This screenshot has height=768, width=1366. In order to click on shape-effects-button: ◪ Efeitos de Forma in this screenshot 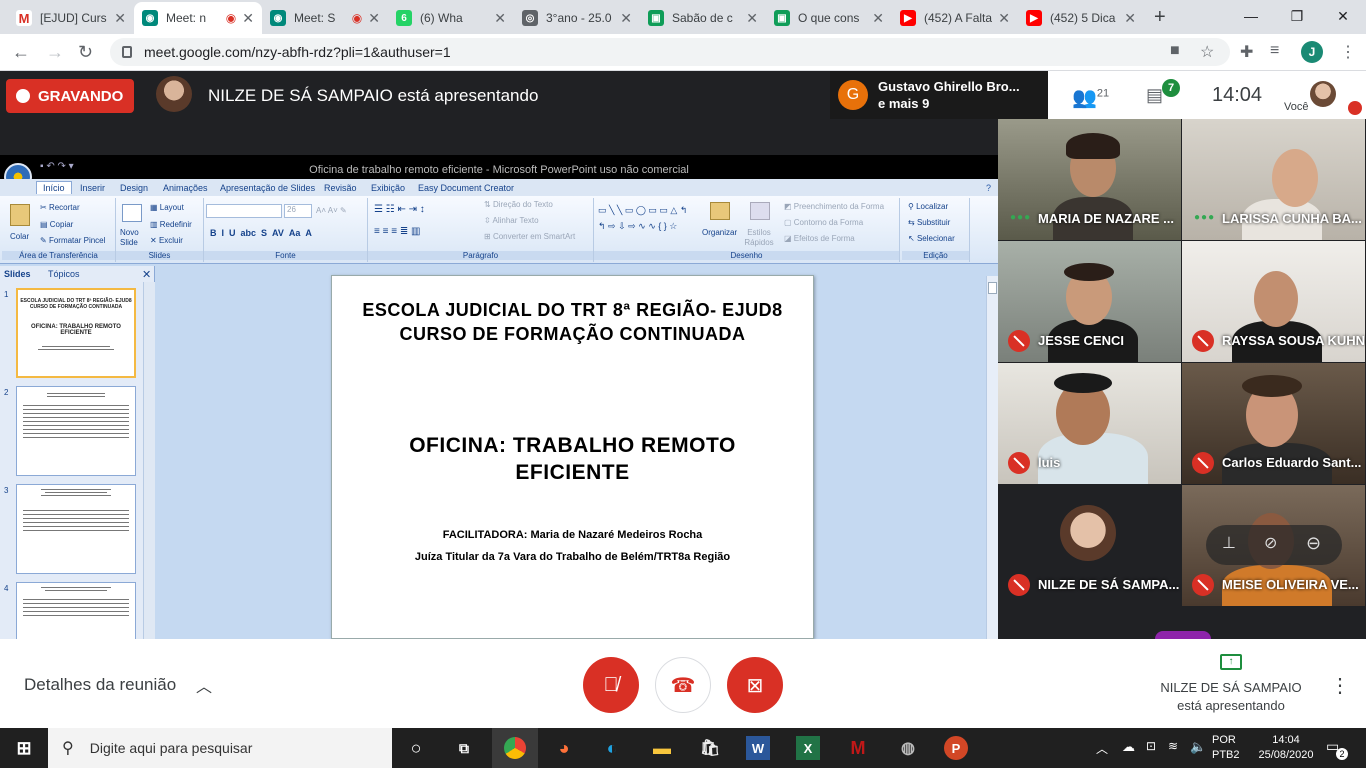, I will do `click(819, 238)`.